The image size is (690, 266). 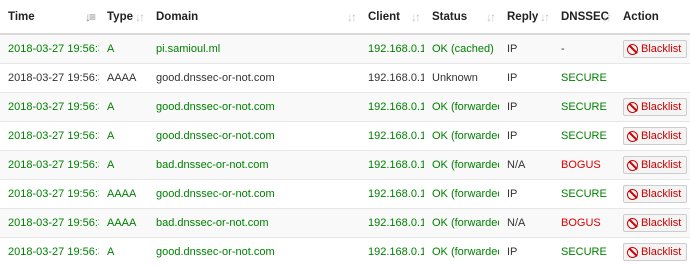 What do you see at coordinates (652, 78) in the screenshot?
I see `cell-action` at bounding box center [652, 78].